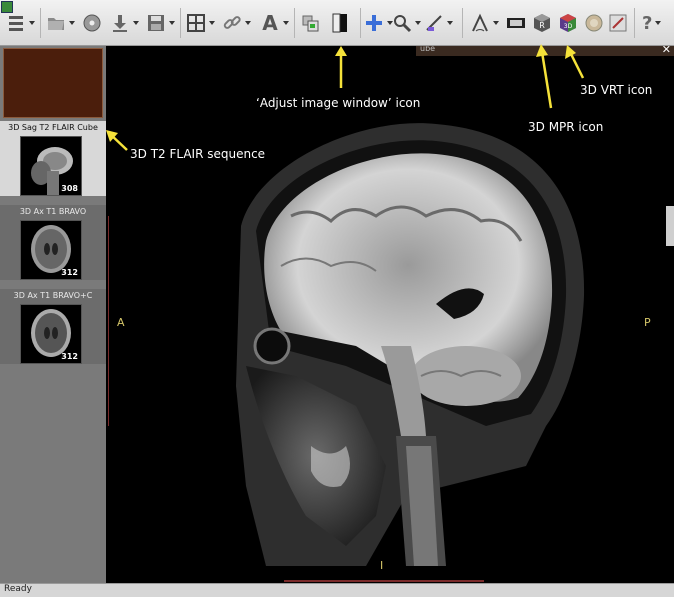  I want to click on annotation-adjust-window: ‘Adjust image window’ icon, so click(338, 103).